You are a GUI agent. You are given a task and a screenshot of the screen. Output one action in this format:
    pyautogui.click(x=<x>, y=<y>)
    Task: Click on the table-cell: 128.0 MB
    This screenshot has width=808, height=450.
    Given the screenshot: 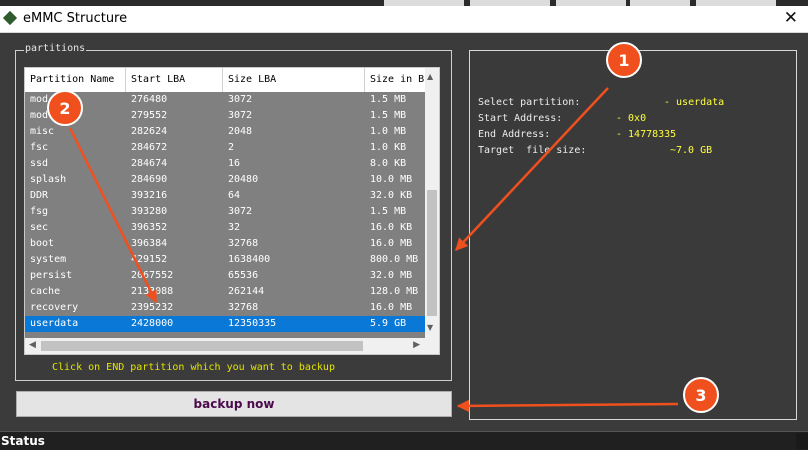 What is the action you would take?
    pyautogui.click(x=394, y=291)
    